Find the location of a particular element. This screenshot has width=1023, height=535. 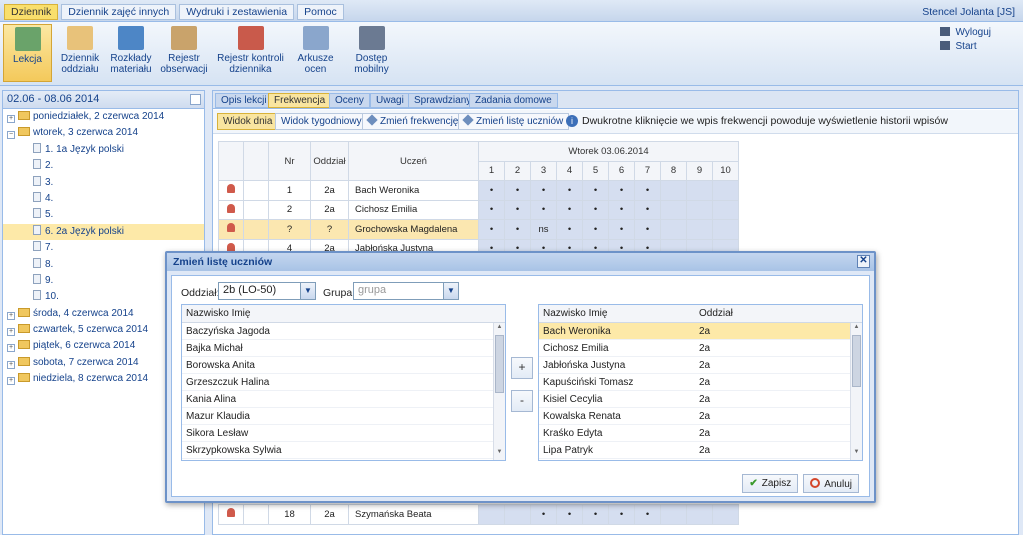

tree-item: + poniedziałek, 2 czerwca 2014 is located at coordinates (103, 117).